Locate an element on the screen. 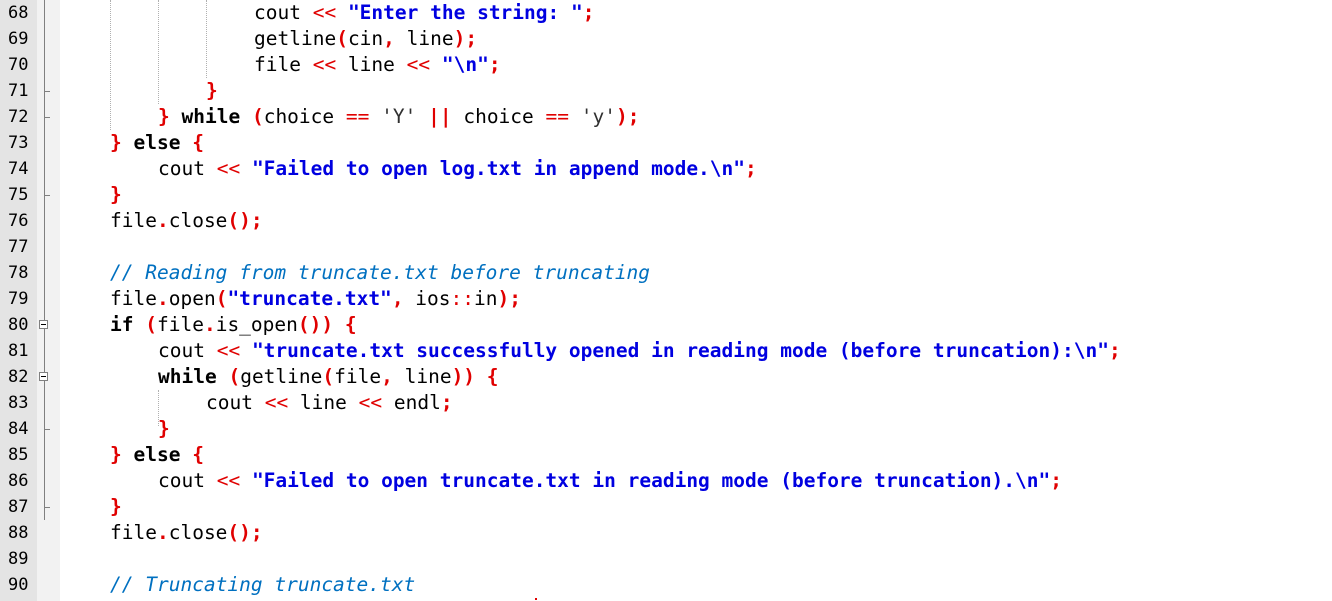  code-token: 'Y' is located at coordinates (399, 116).